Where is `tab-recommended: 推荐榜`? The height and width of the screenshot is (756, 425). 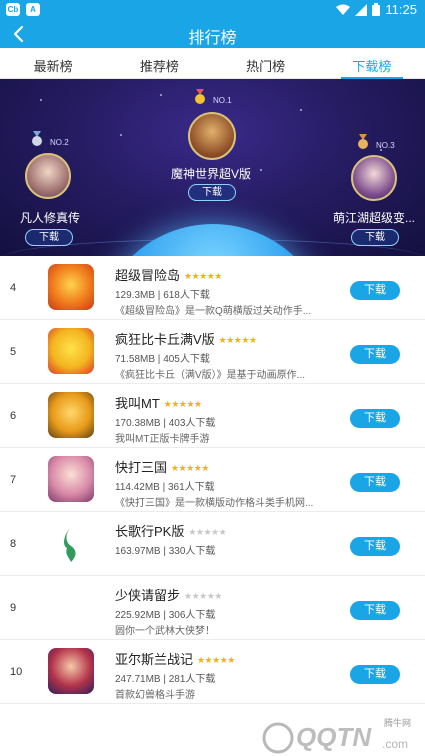 tab-recommended: 推荐榜 is located at coordinates (159, 63).